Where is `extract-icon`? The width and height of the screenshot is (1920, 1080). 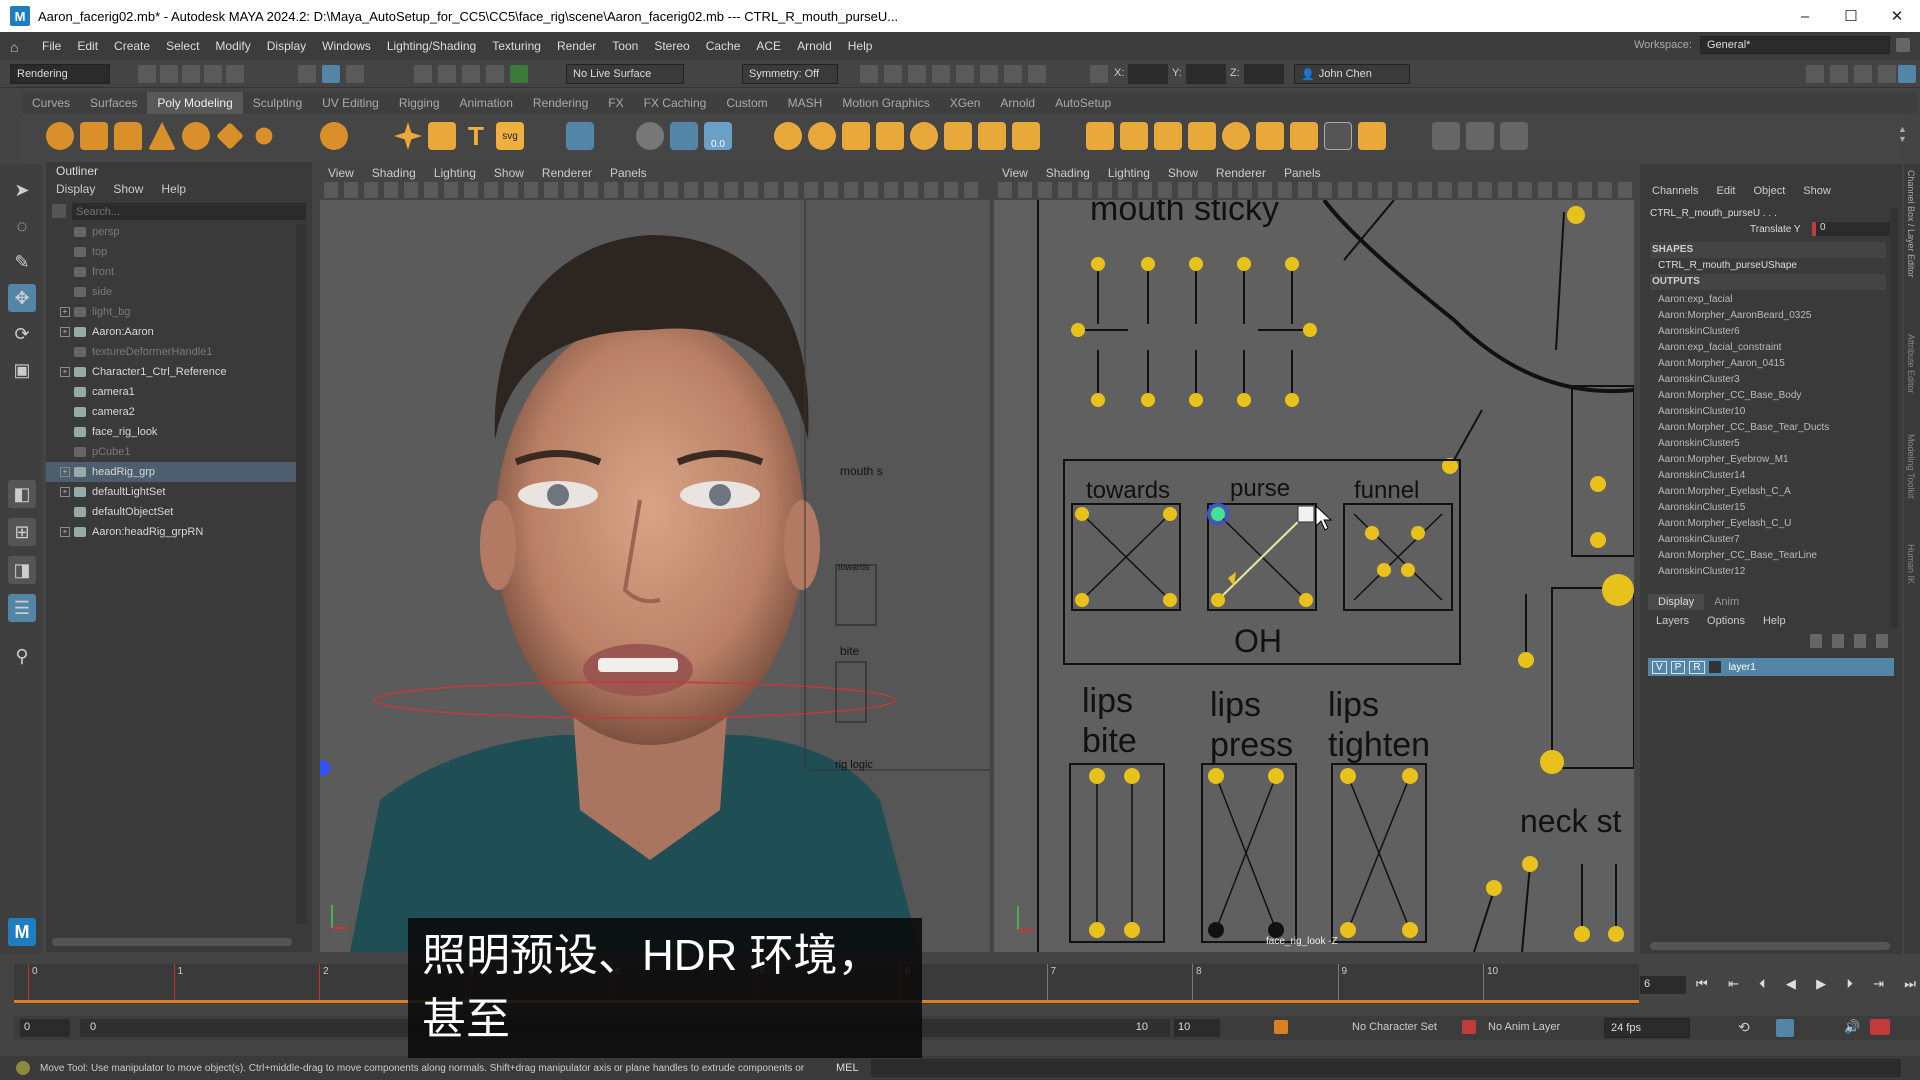 extract-icon is located at coordinates (856, 136).